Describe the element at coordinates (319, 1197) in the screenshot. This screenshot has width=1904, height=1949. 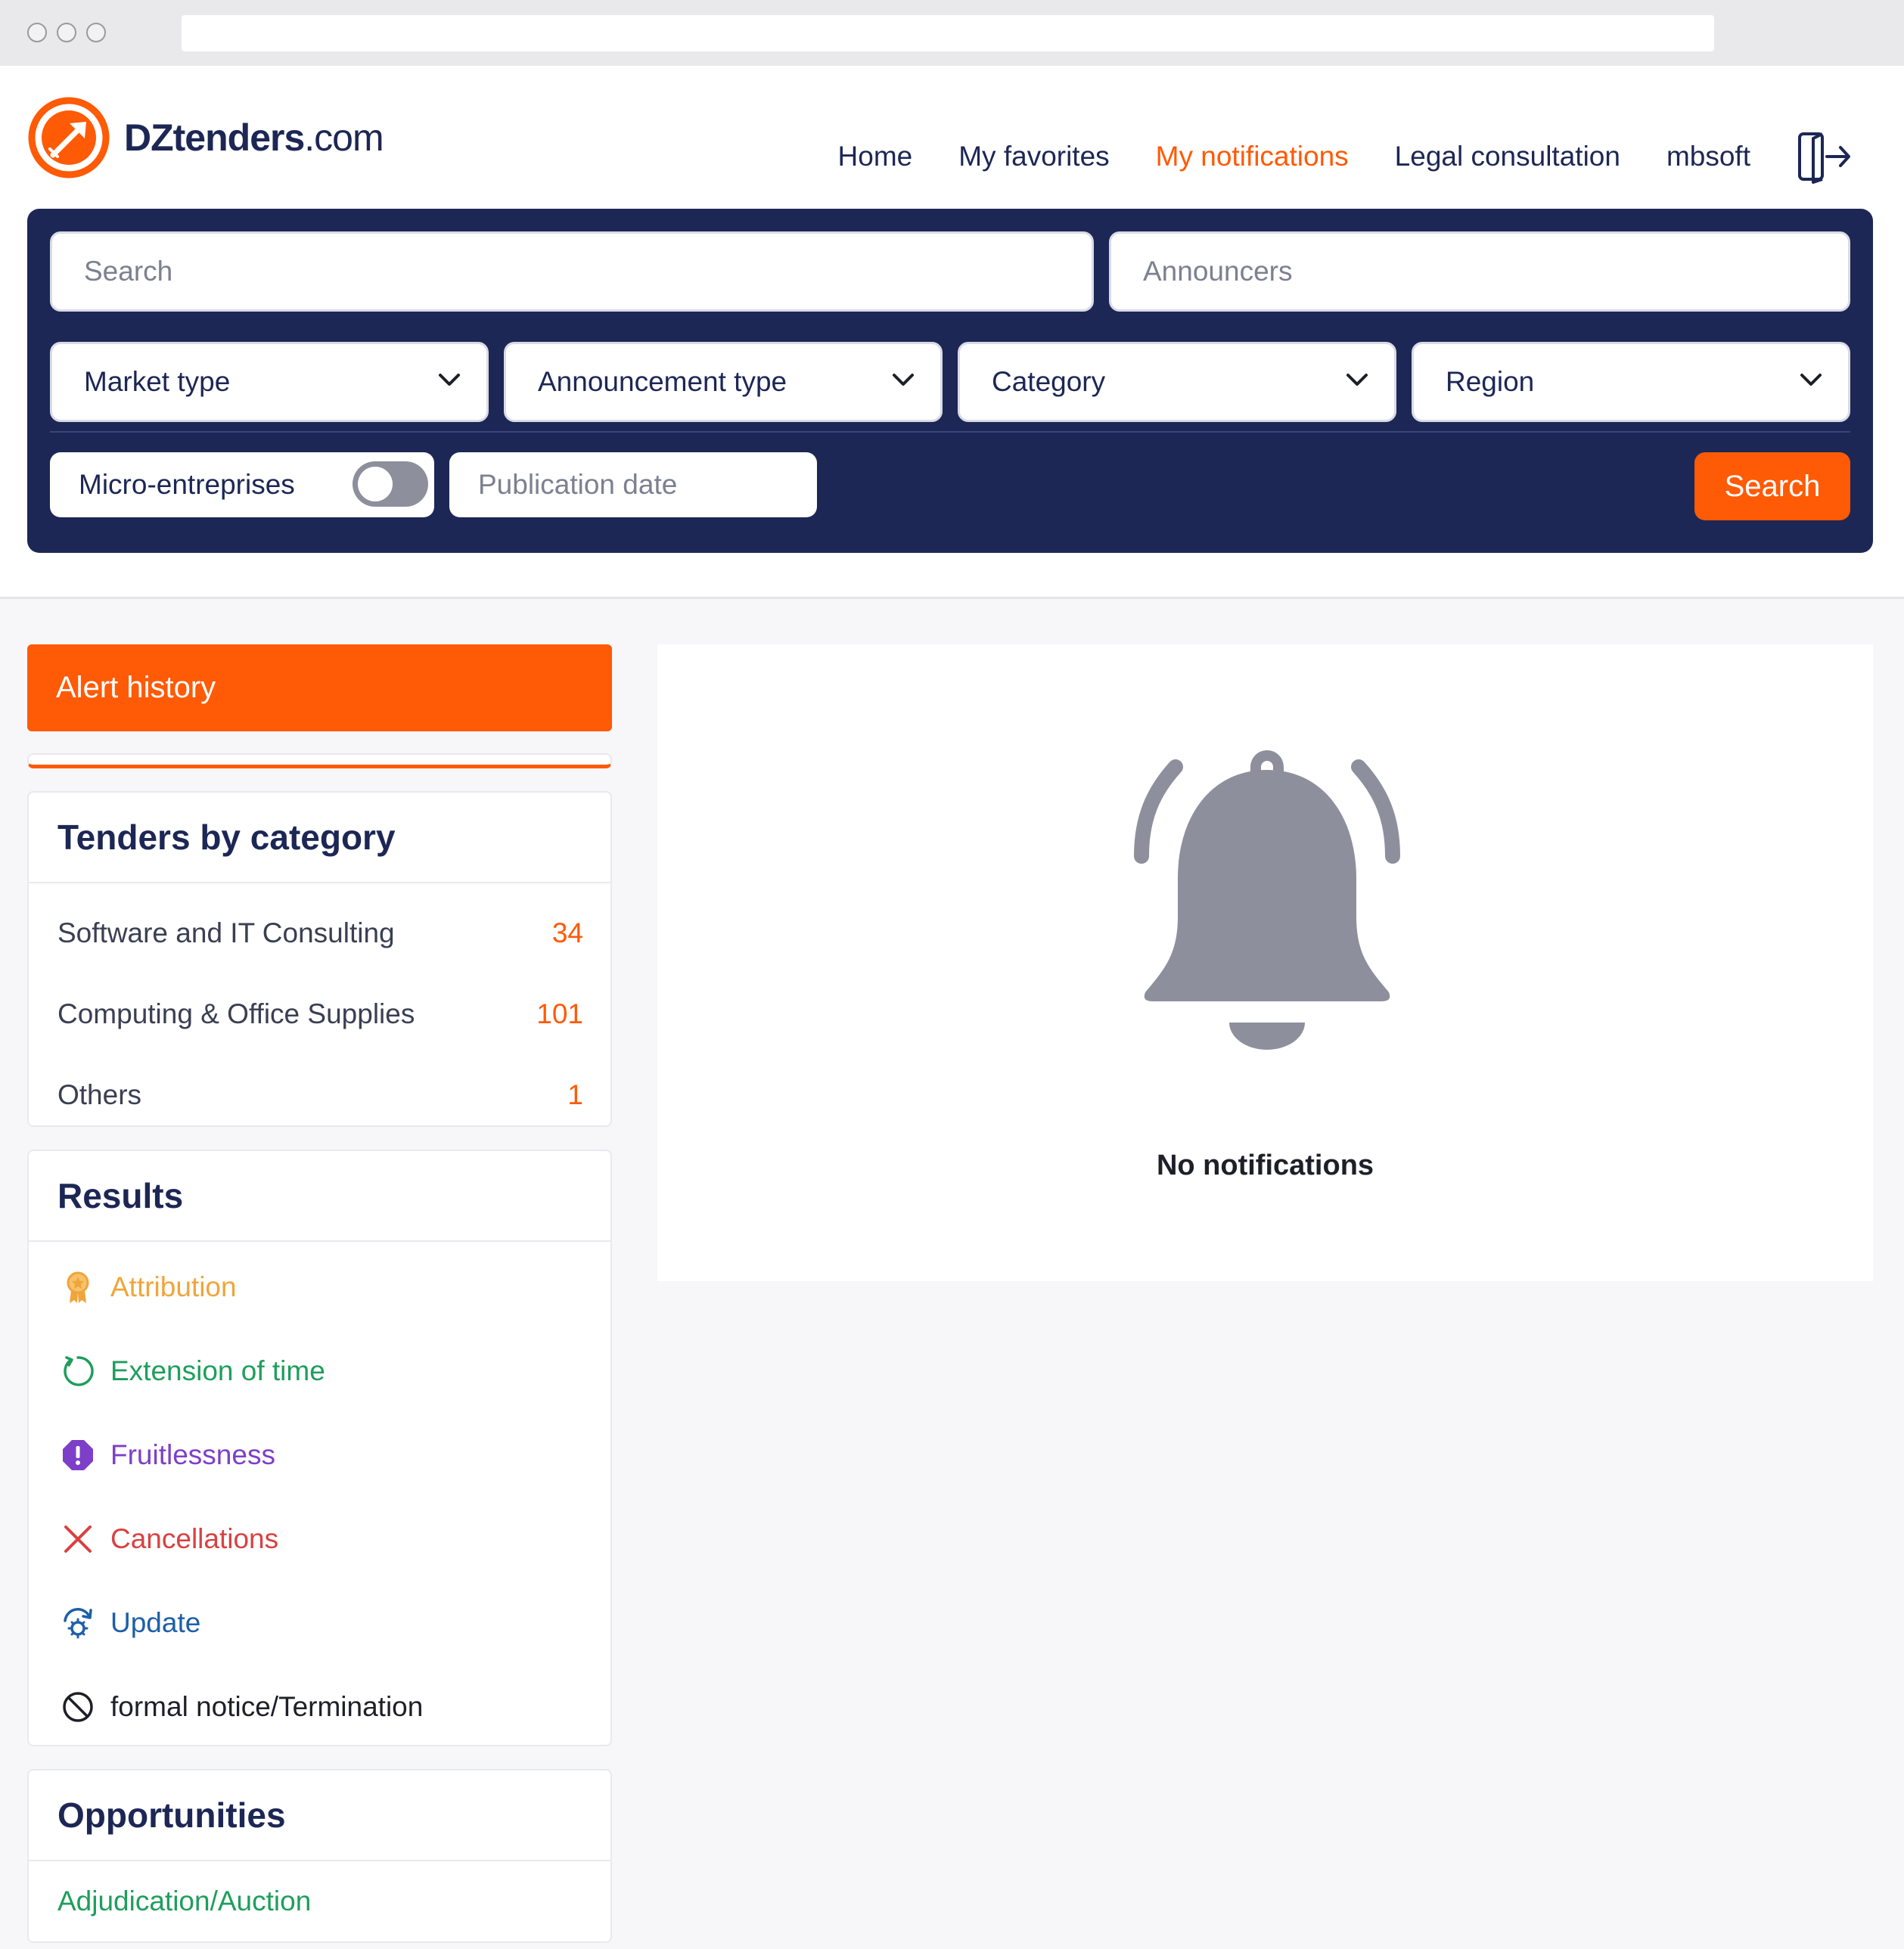
I see `card-title: Results` at that location.